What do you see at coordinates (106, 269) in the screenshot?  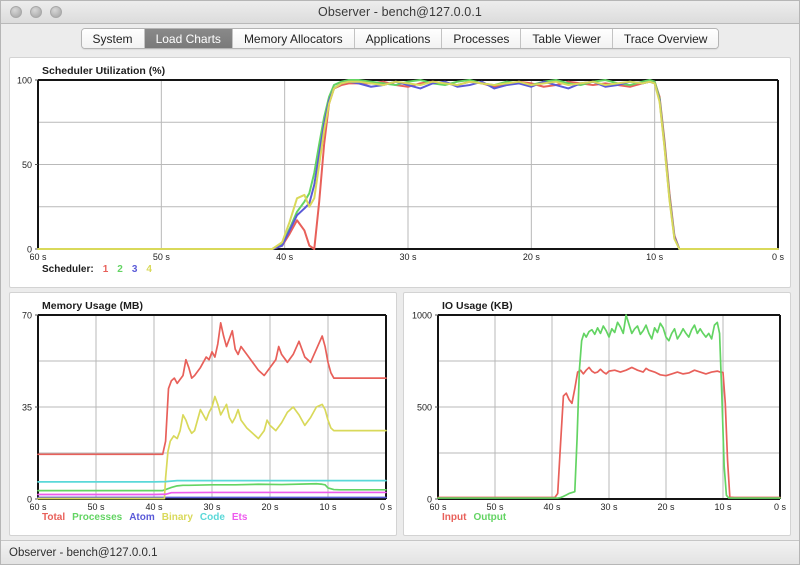 I see `legend-item-1: 1` at bounding box center [106, 269].